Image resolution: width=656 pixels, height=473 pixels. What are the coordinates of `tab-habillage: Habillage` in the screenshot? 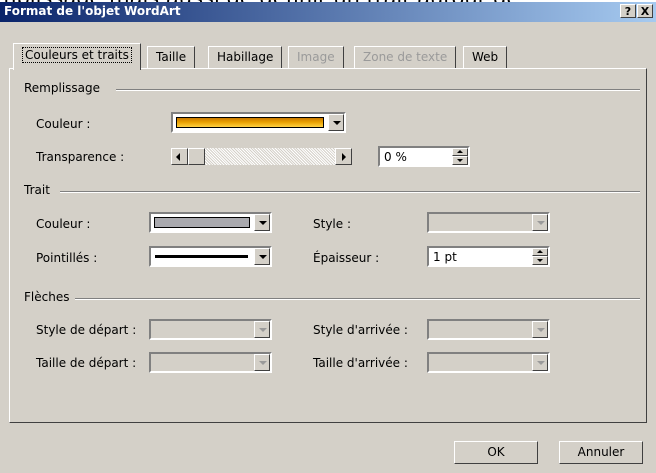 It's located at (245, 57).